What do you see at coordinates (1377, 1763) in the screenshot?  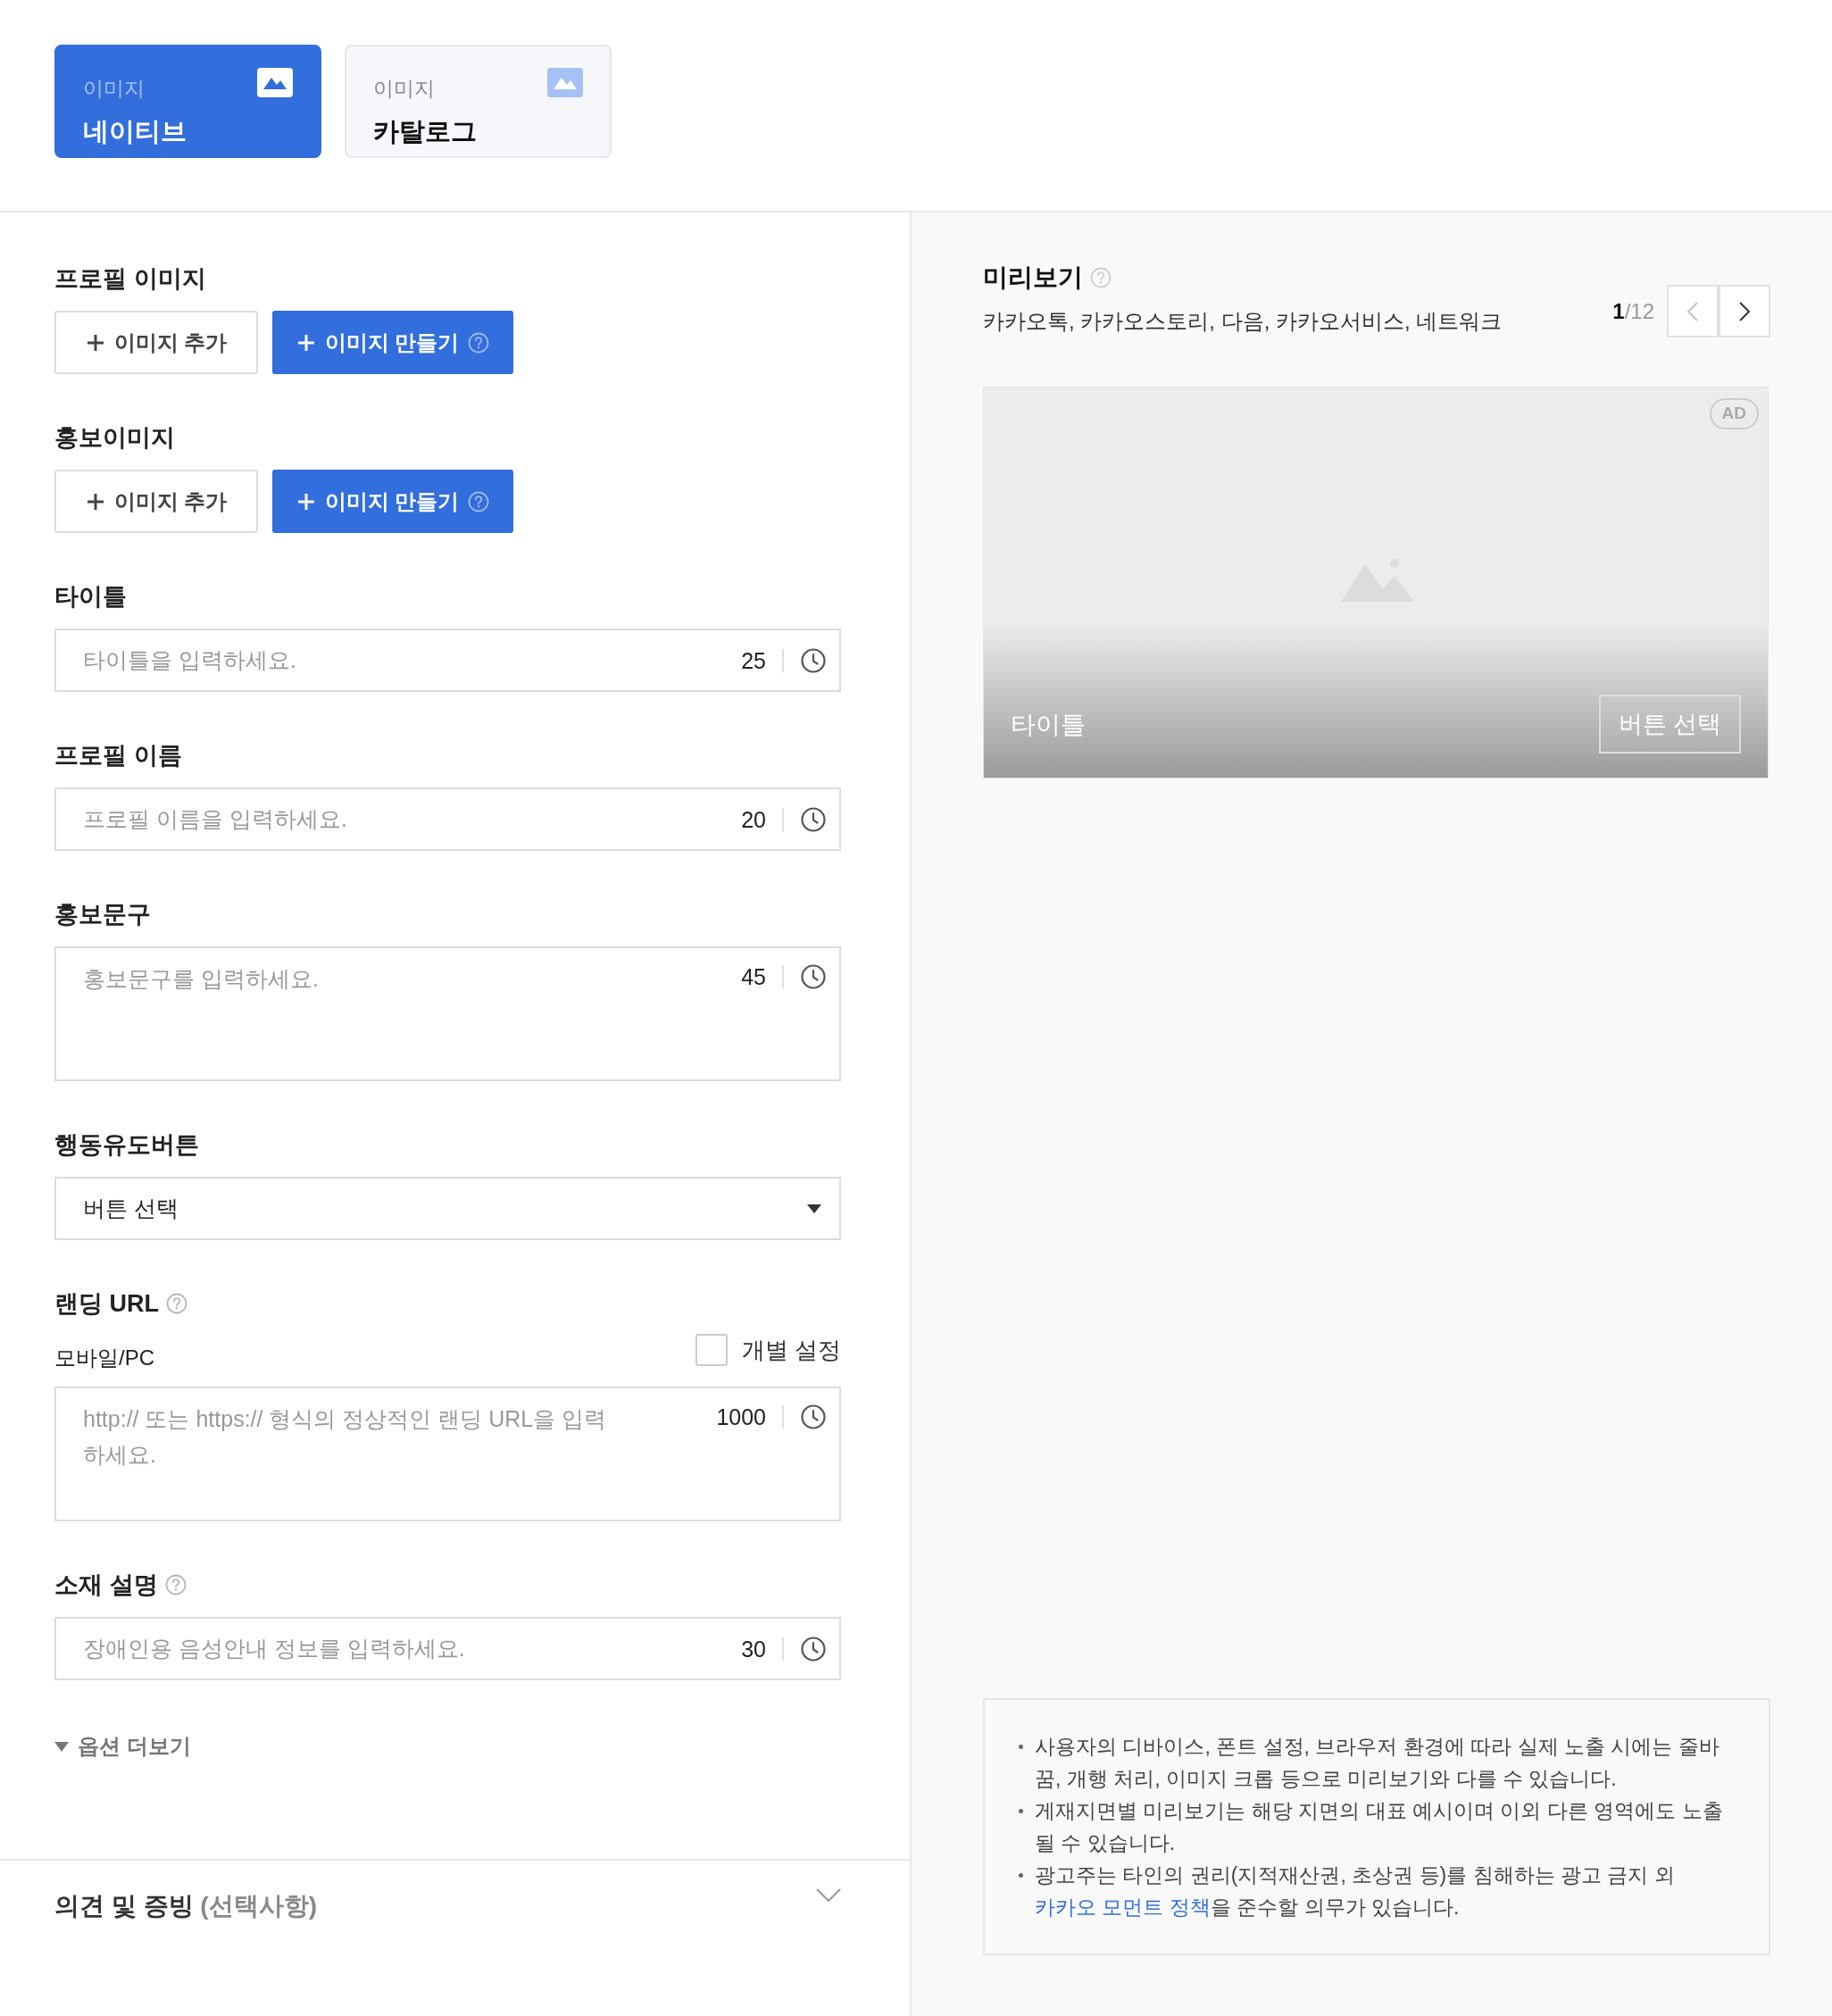 I see `note-text: 사용자의 디바이스, 폰트 설정, 브라우저 환경에 따라 실제 노출 시에는 줄바꿈, 개행 처리, 이미지 크롭 등으로 미리보기와 다를 수 있습니다.` at bounding box center [1377, 1763].